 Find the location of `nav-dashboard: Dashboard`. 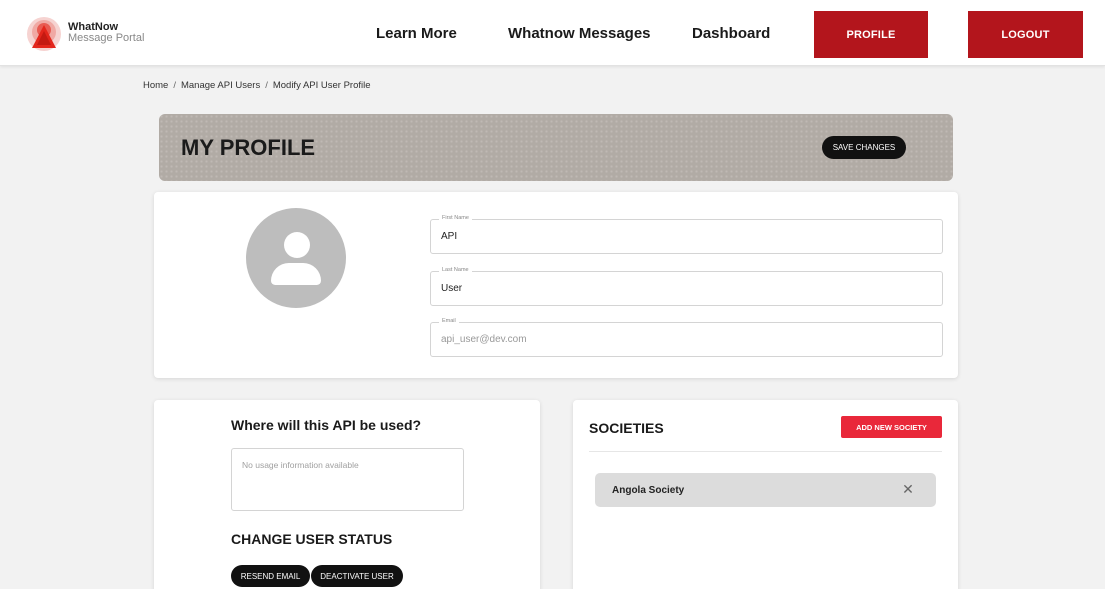

nav-dashboard: Dashboard is located at coordinates (731, 34).